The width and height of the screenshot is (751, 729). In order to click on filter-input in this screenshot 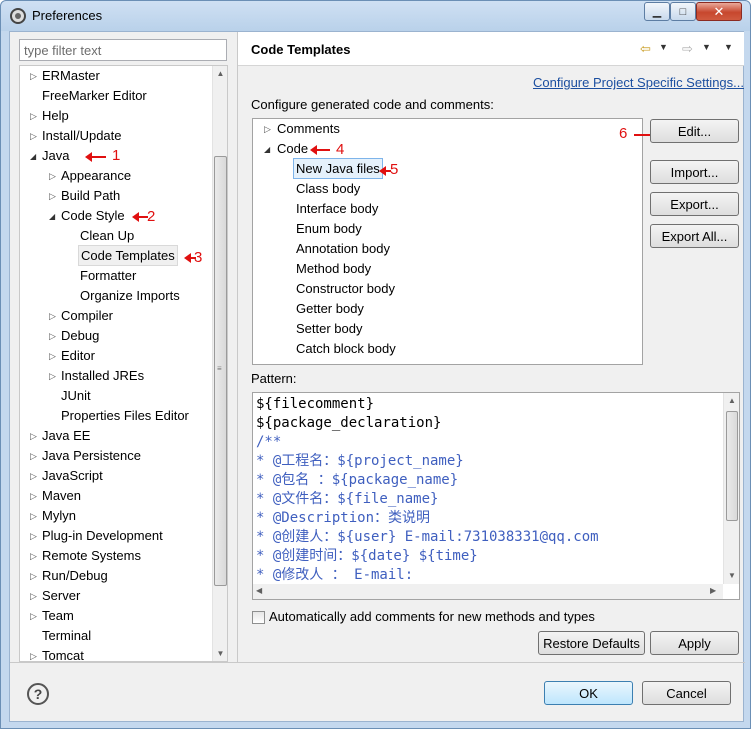, I will do `click(123, 50)`.